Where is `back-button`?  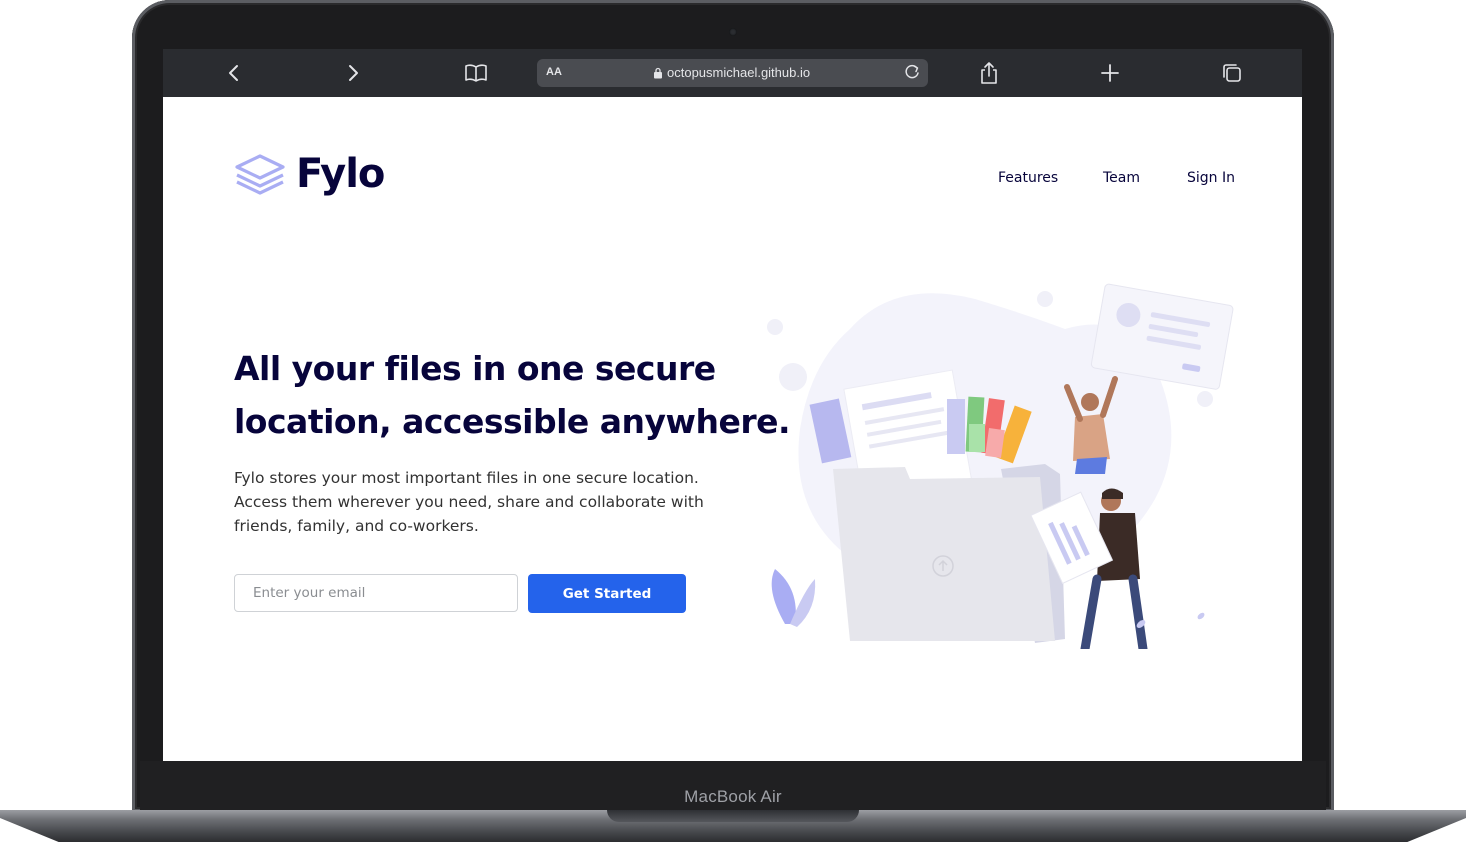 back-button is located at coordinates (234, 73).